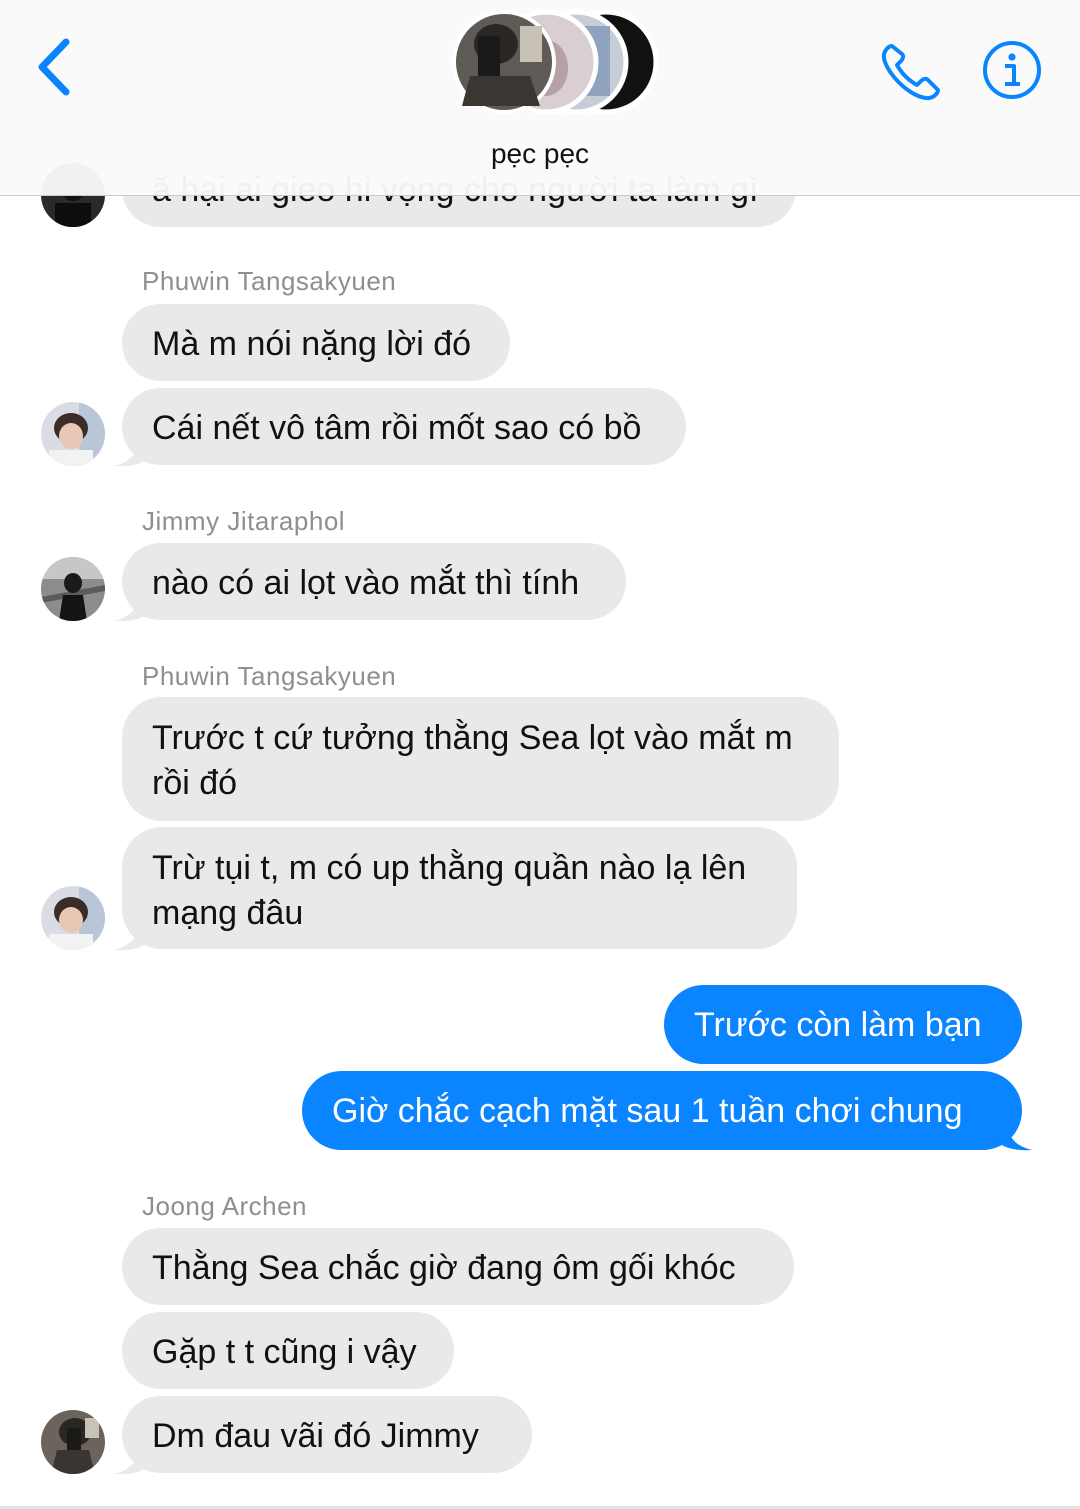 The image size is (1080, 1509). Describe the element at coordinates (244, 521) in the screenshot. I see `sender-name: Jimmy Jitaraphol` at that location.